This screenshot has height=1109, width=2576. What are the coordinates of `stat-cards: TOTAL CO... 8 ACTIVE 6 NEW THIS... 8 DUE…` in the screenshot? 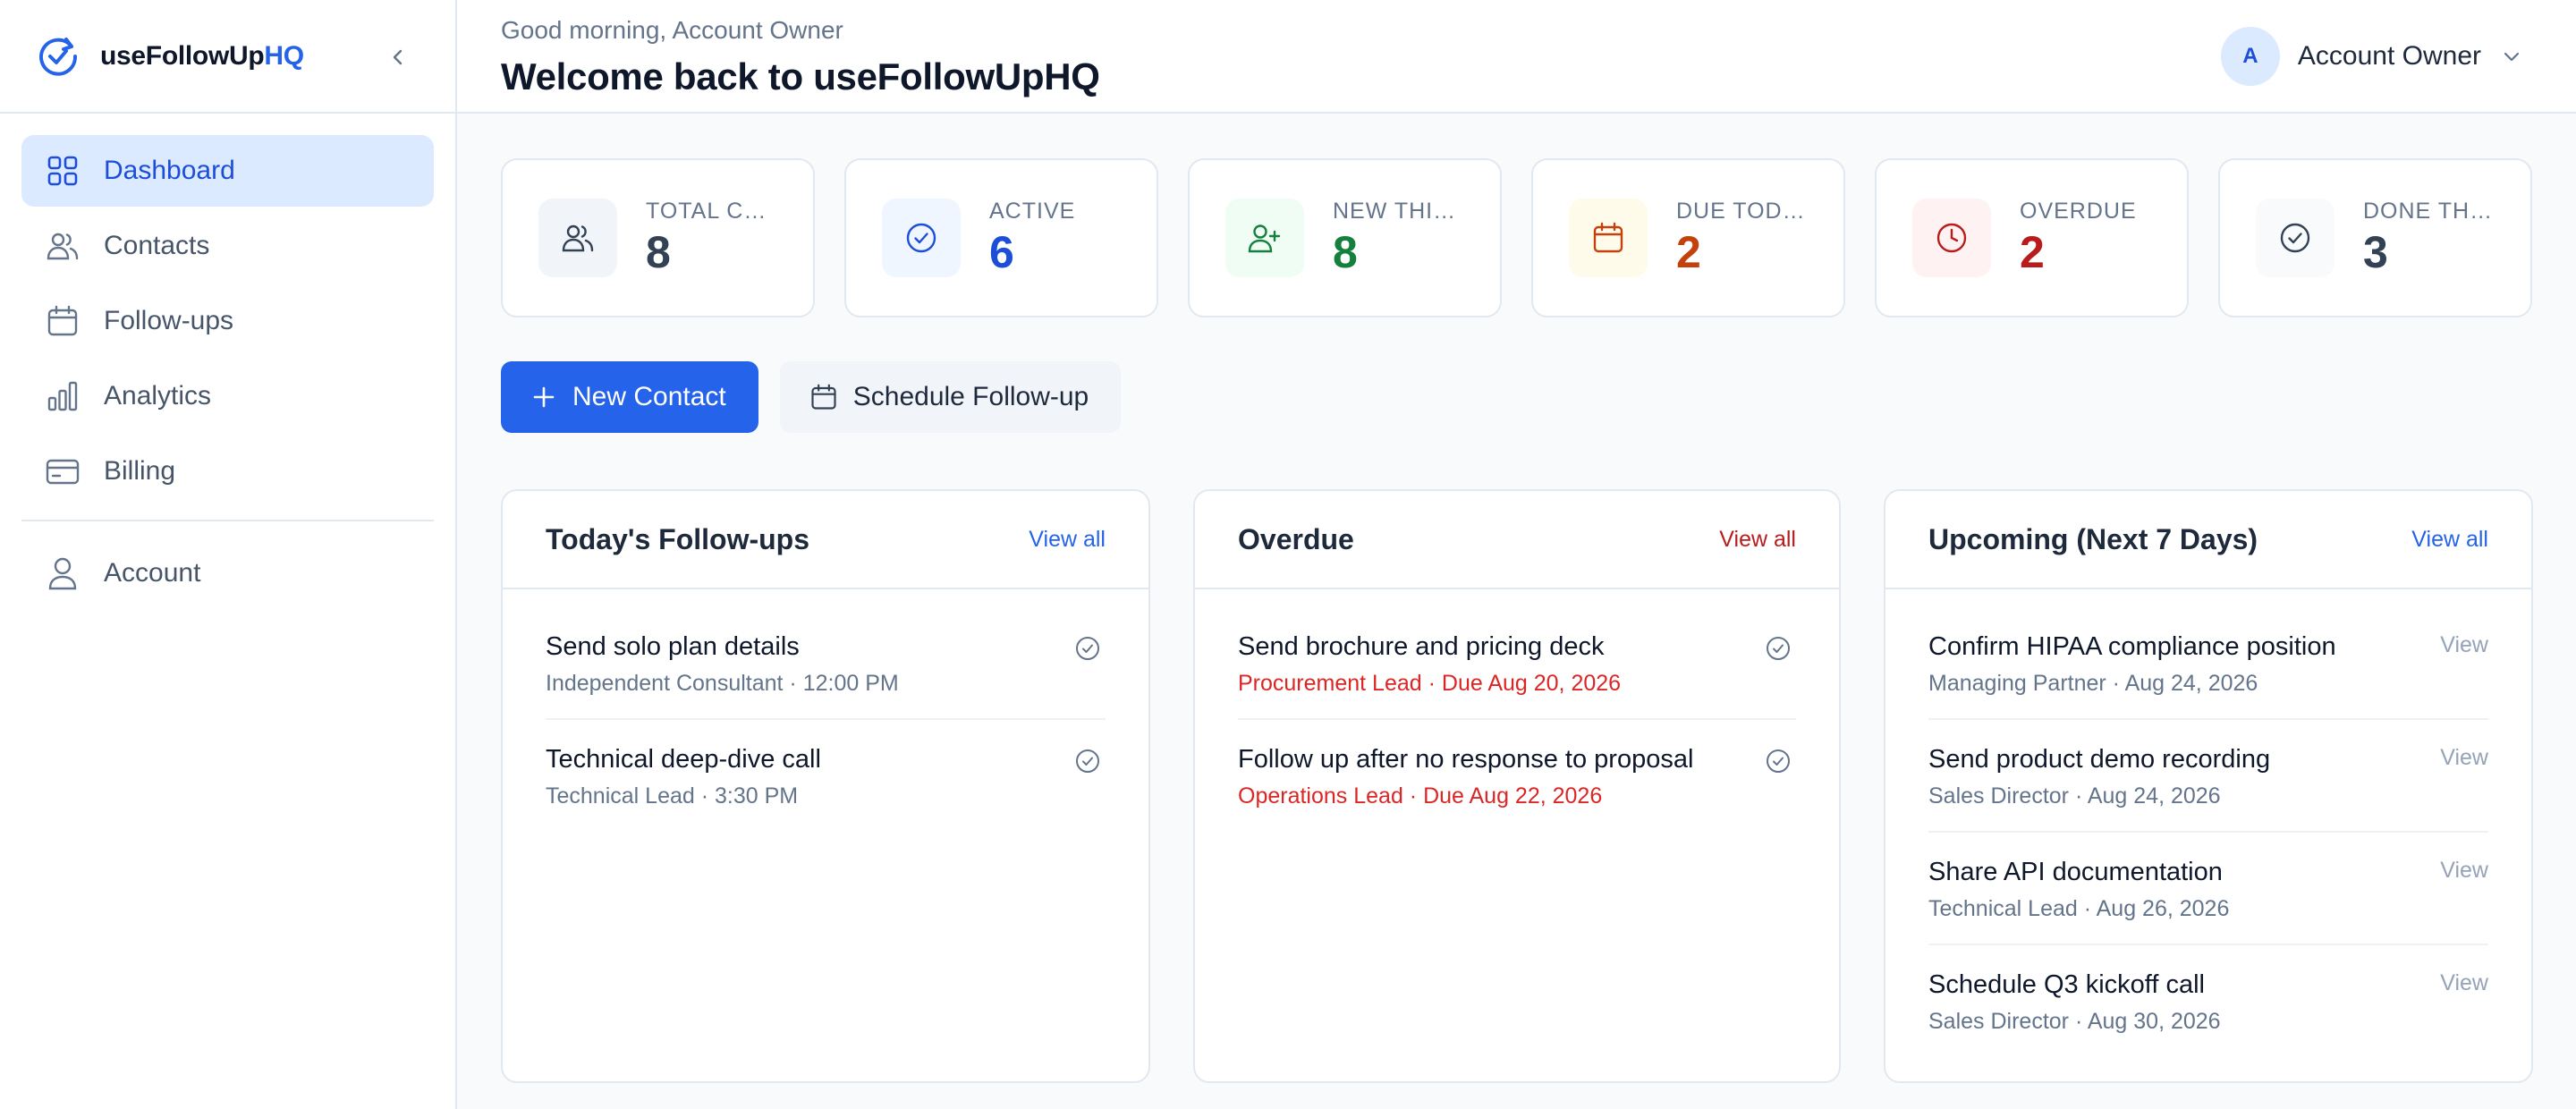 It's located at (1516, 238).